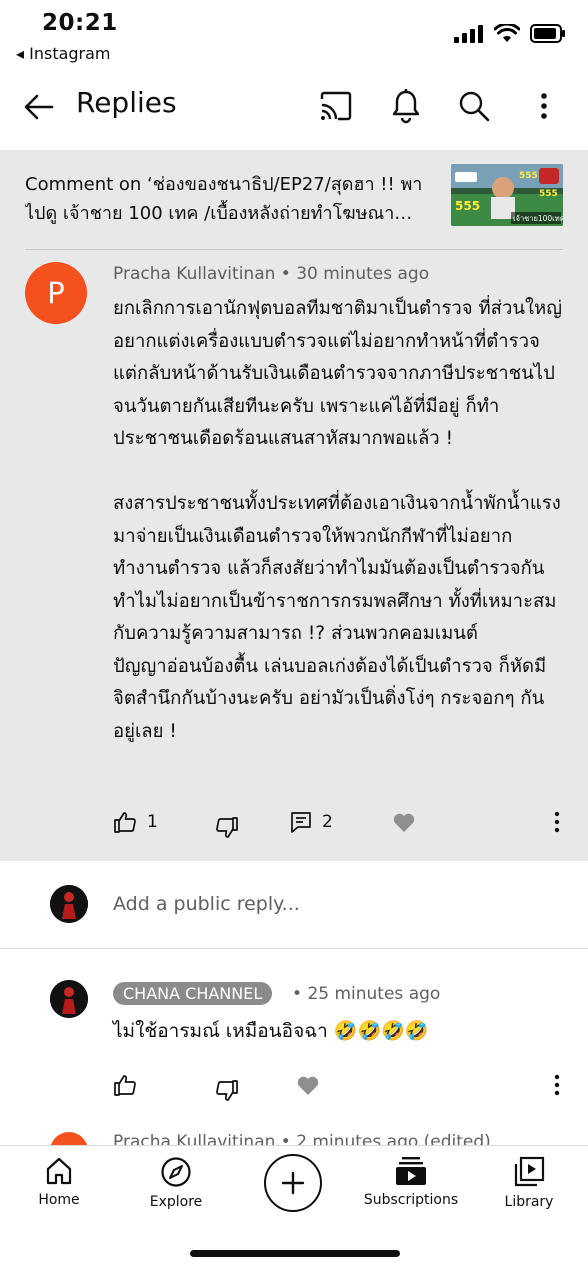 Image resolution: width=588 pixels, height=1272 pixels. Describe the element at coordinates (59, 1200) in the screenshot. I see `nav-home-label: Home` at that location.